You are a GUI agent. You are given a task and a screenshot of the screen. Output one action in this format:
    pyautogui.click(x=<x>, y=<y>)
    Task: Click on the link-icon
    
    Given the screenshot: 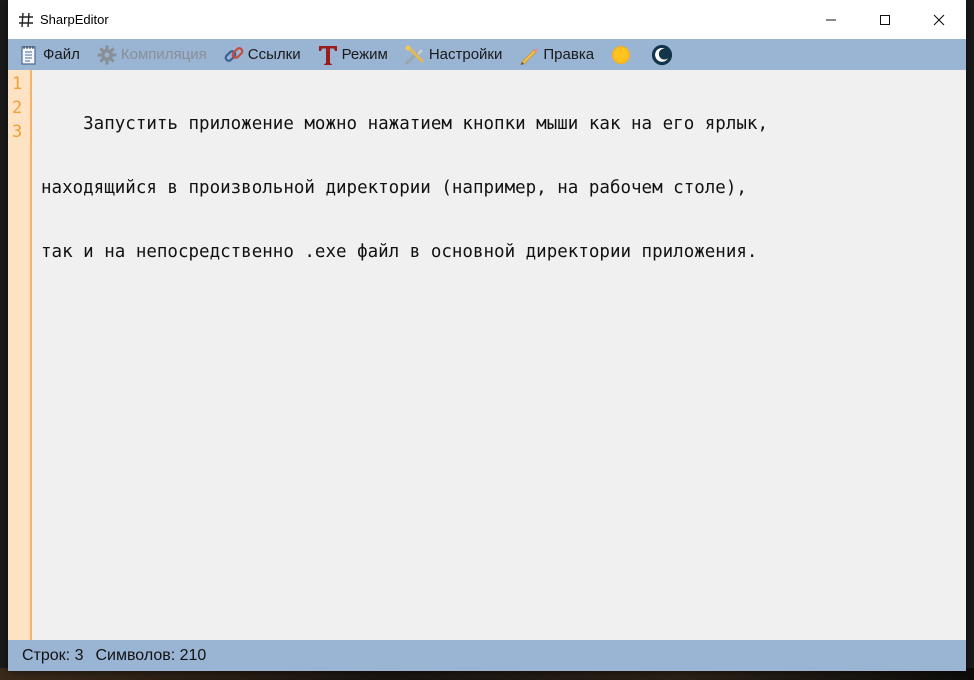 What is the action you would take?
    pyautogui.click(x=234, y=55)
    